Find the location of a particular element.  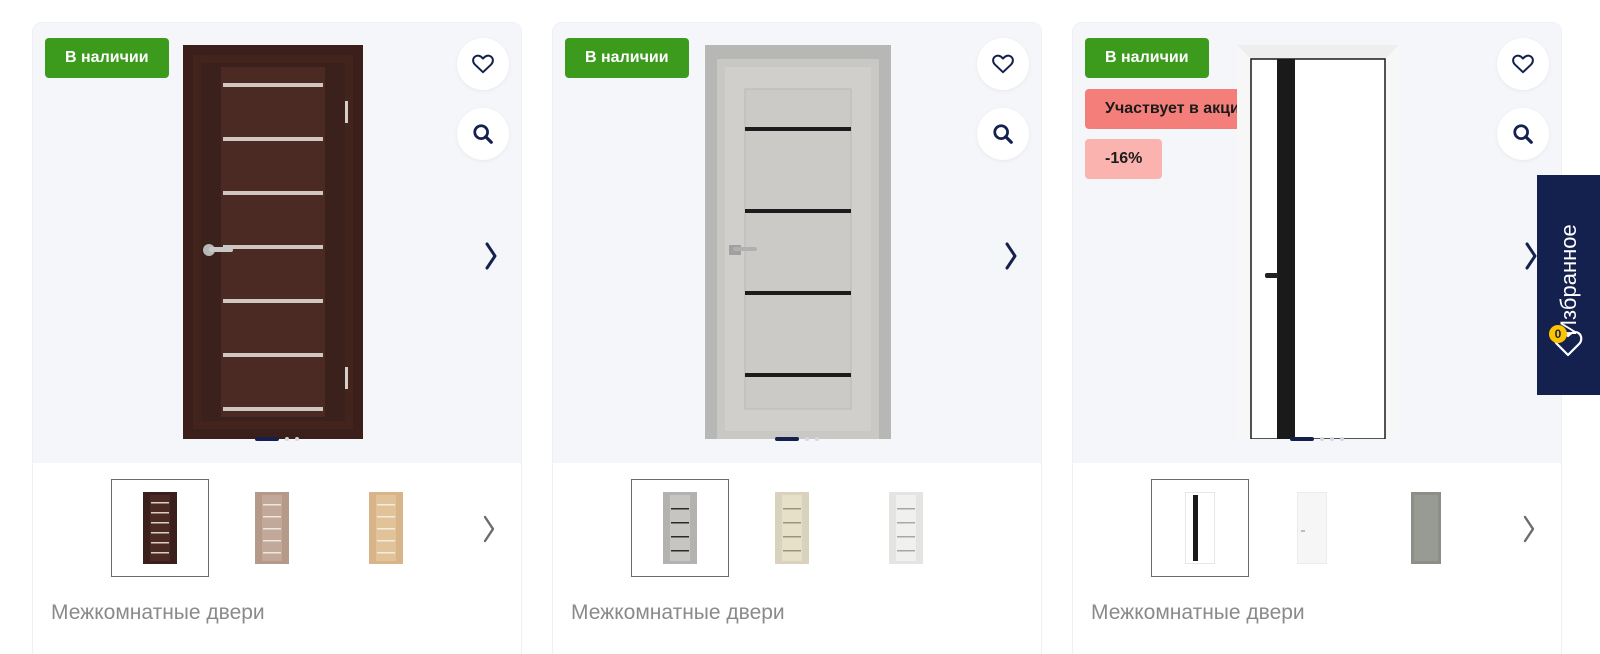

color-thumbnail-concrete-grey is located at coordinates (680, 528).